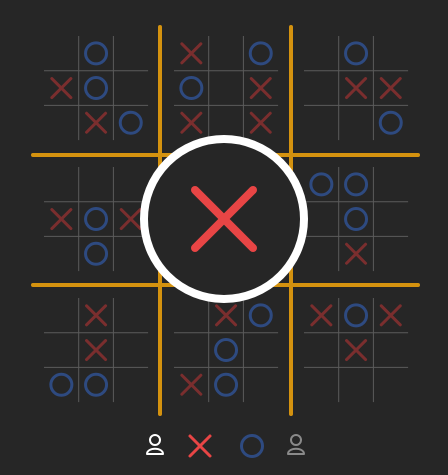  What do you see at coordinates (252, 446) in the screenshot?
I see `player-two-o-icon` at bounding box center [252, 446].